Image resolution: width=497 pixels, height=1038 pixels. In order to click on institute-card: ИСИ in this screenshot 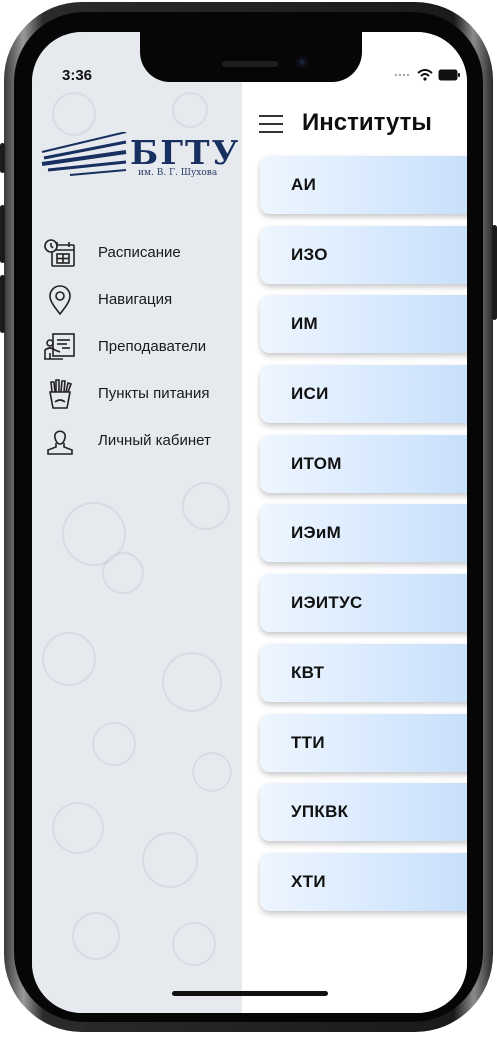, I will do `click(363, 394)`.